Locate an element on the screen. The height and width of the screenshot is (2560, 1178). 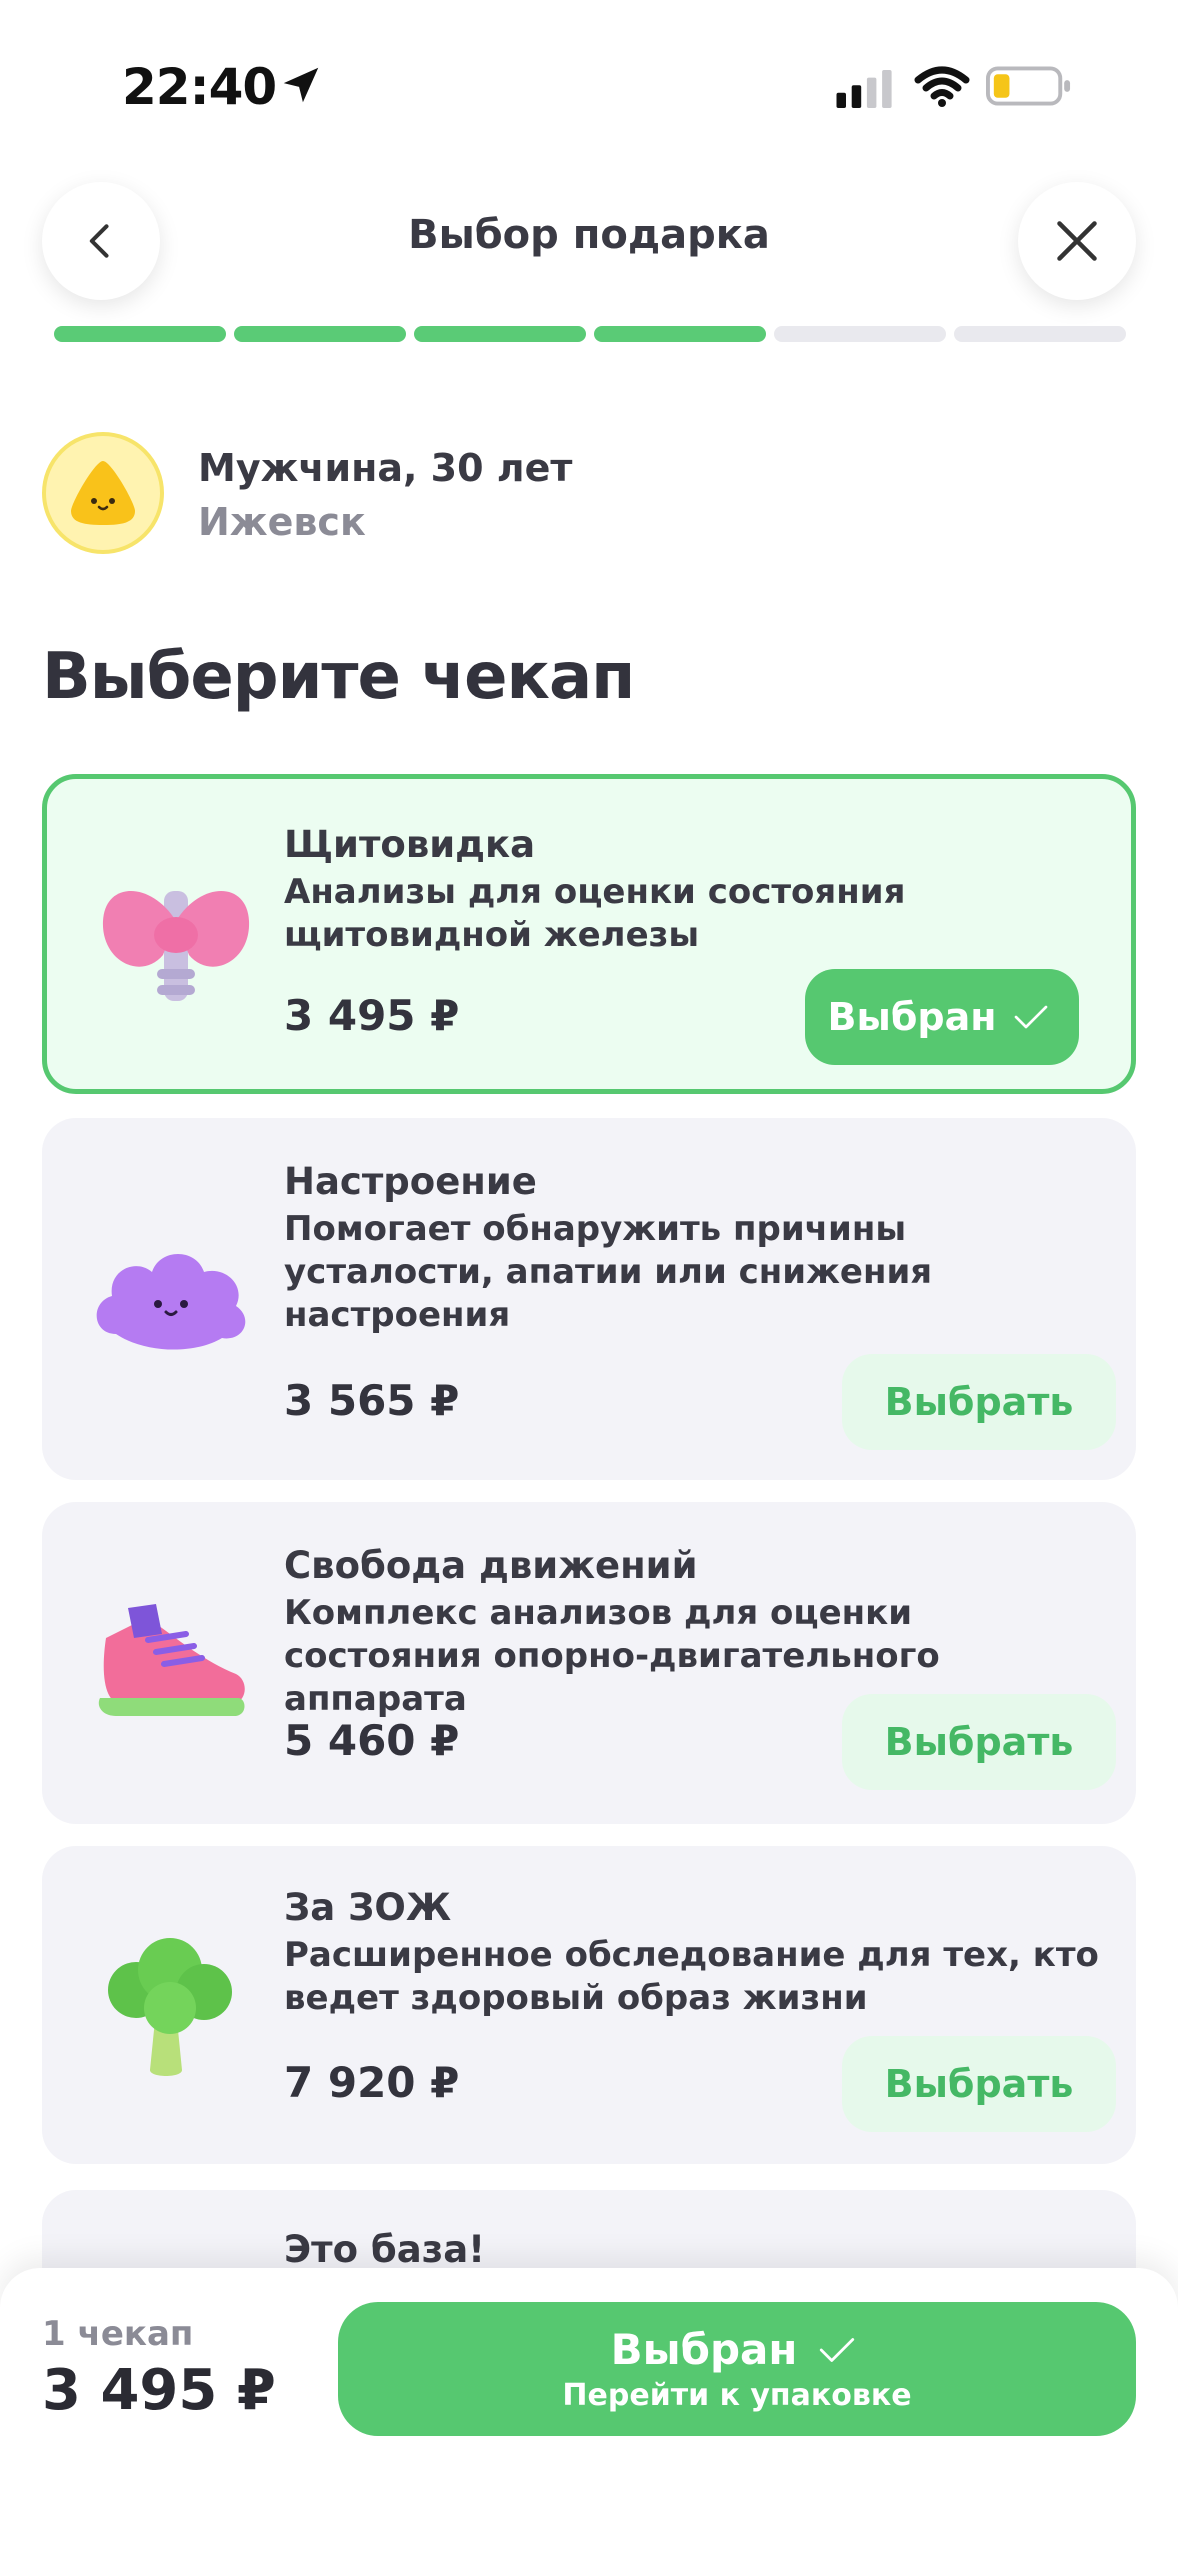
selected-button: Выбран is located at coordinates (942, 1017).